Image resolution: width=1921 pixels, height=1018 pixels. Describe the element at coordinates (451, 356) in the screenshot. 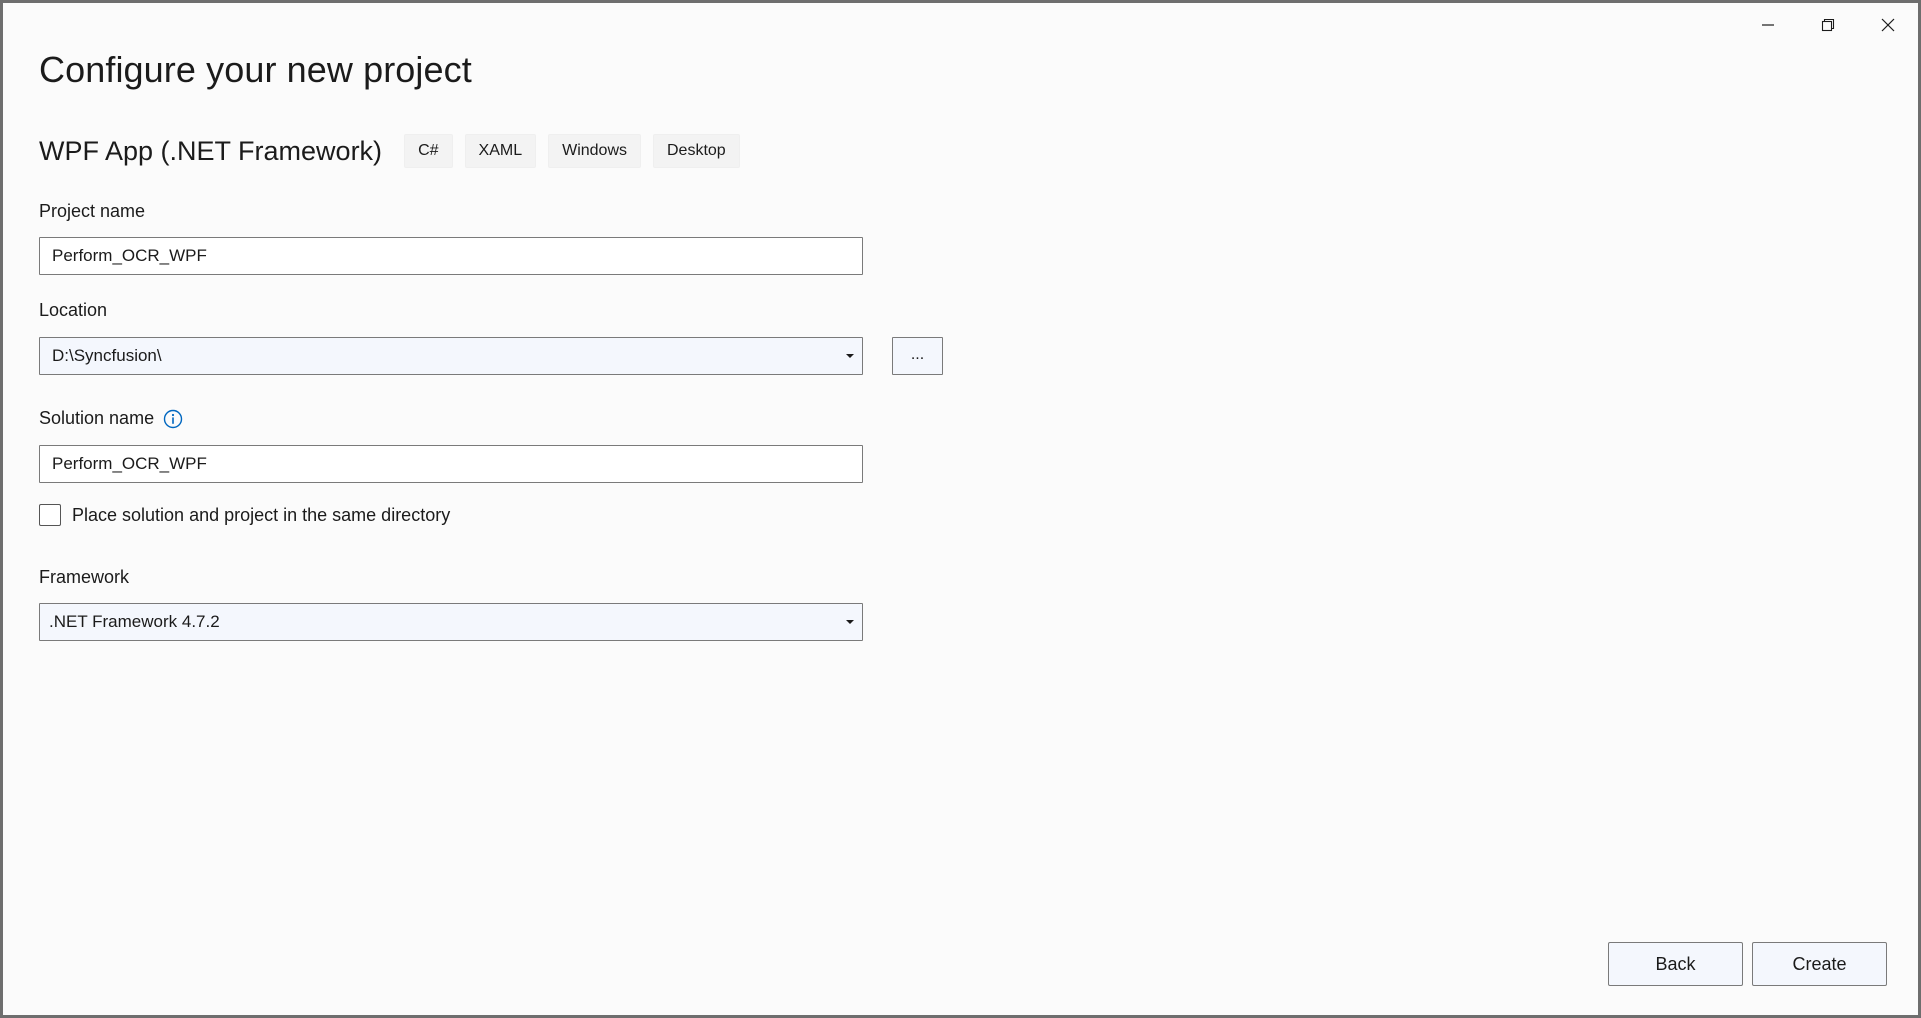

I see `location-combobox: D:\Syncfusion\` at that location.